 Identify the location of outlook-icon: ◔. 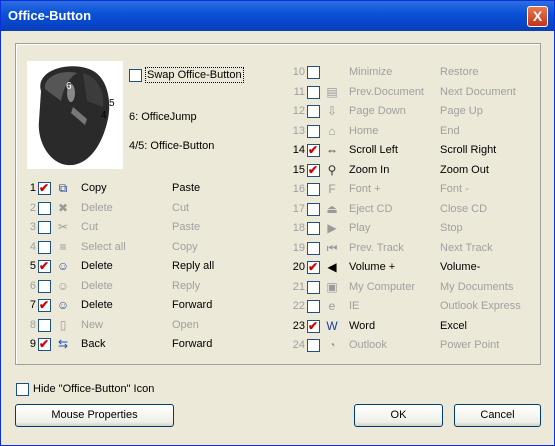
(332, 345).